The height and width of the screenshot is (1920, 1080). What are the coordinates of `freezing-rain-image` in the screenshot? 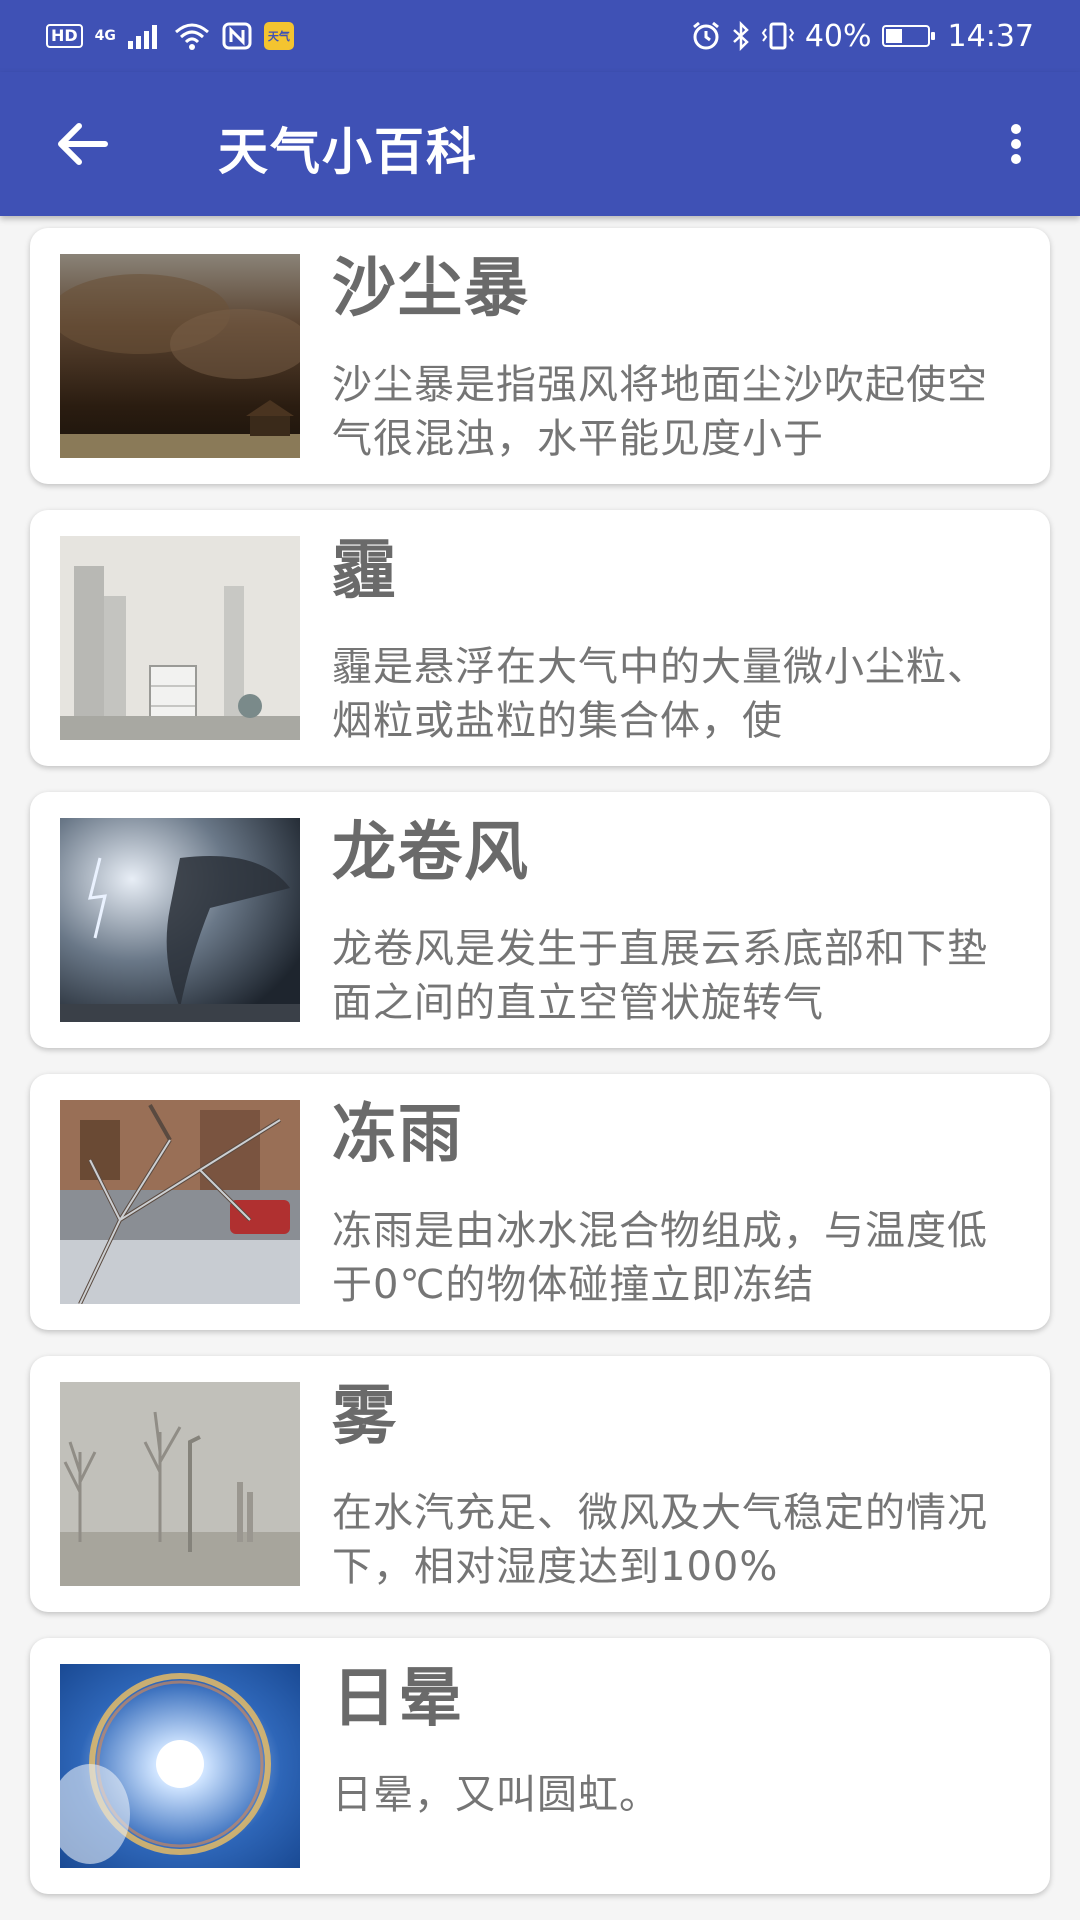 It's located at (180, 1202).